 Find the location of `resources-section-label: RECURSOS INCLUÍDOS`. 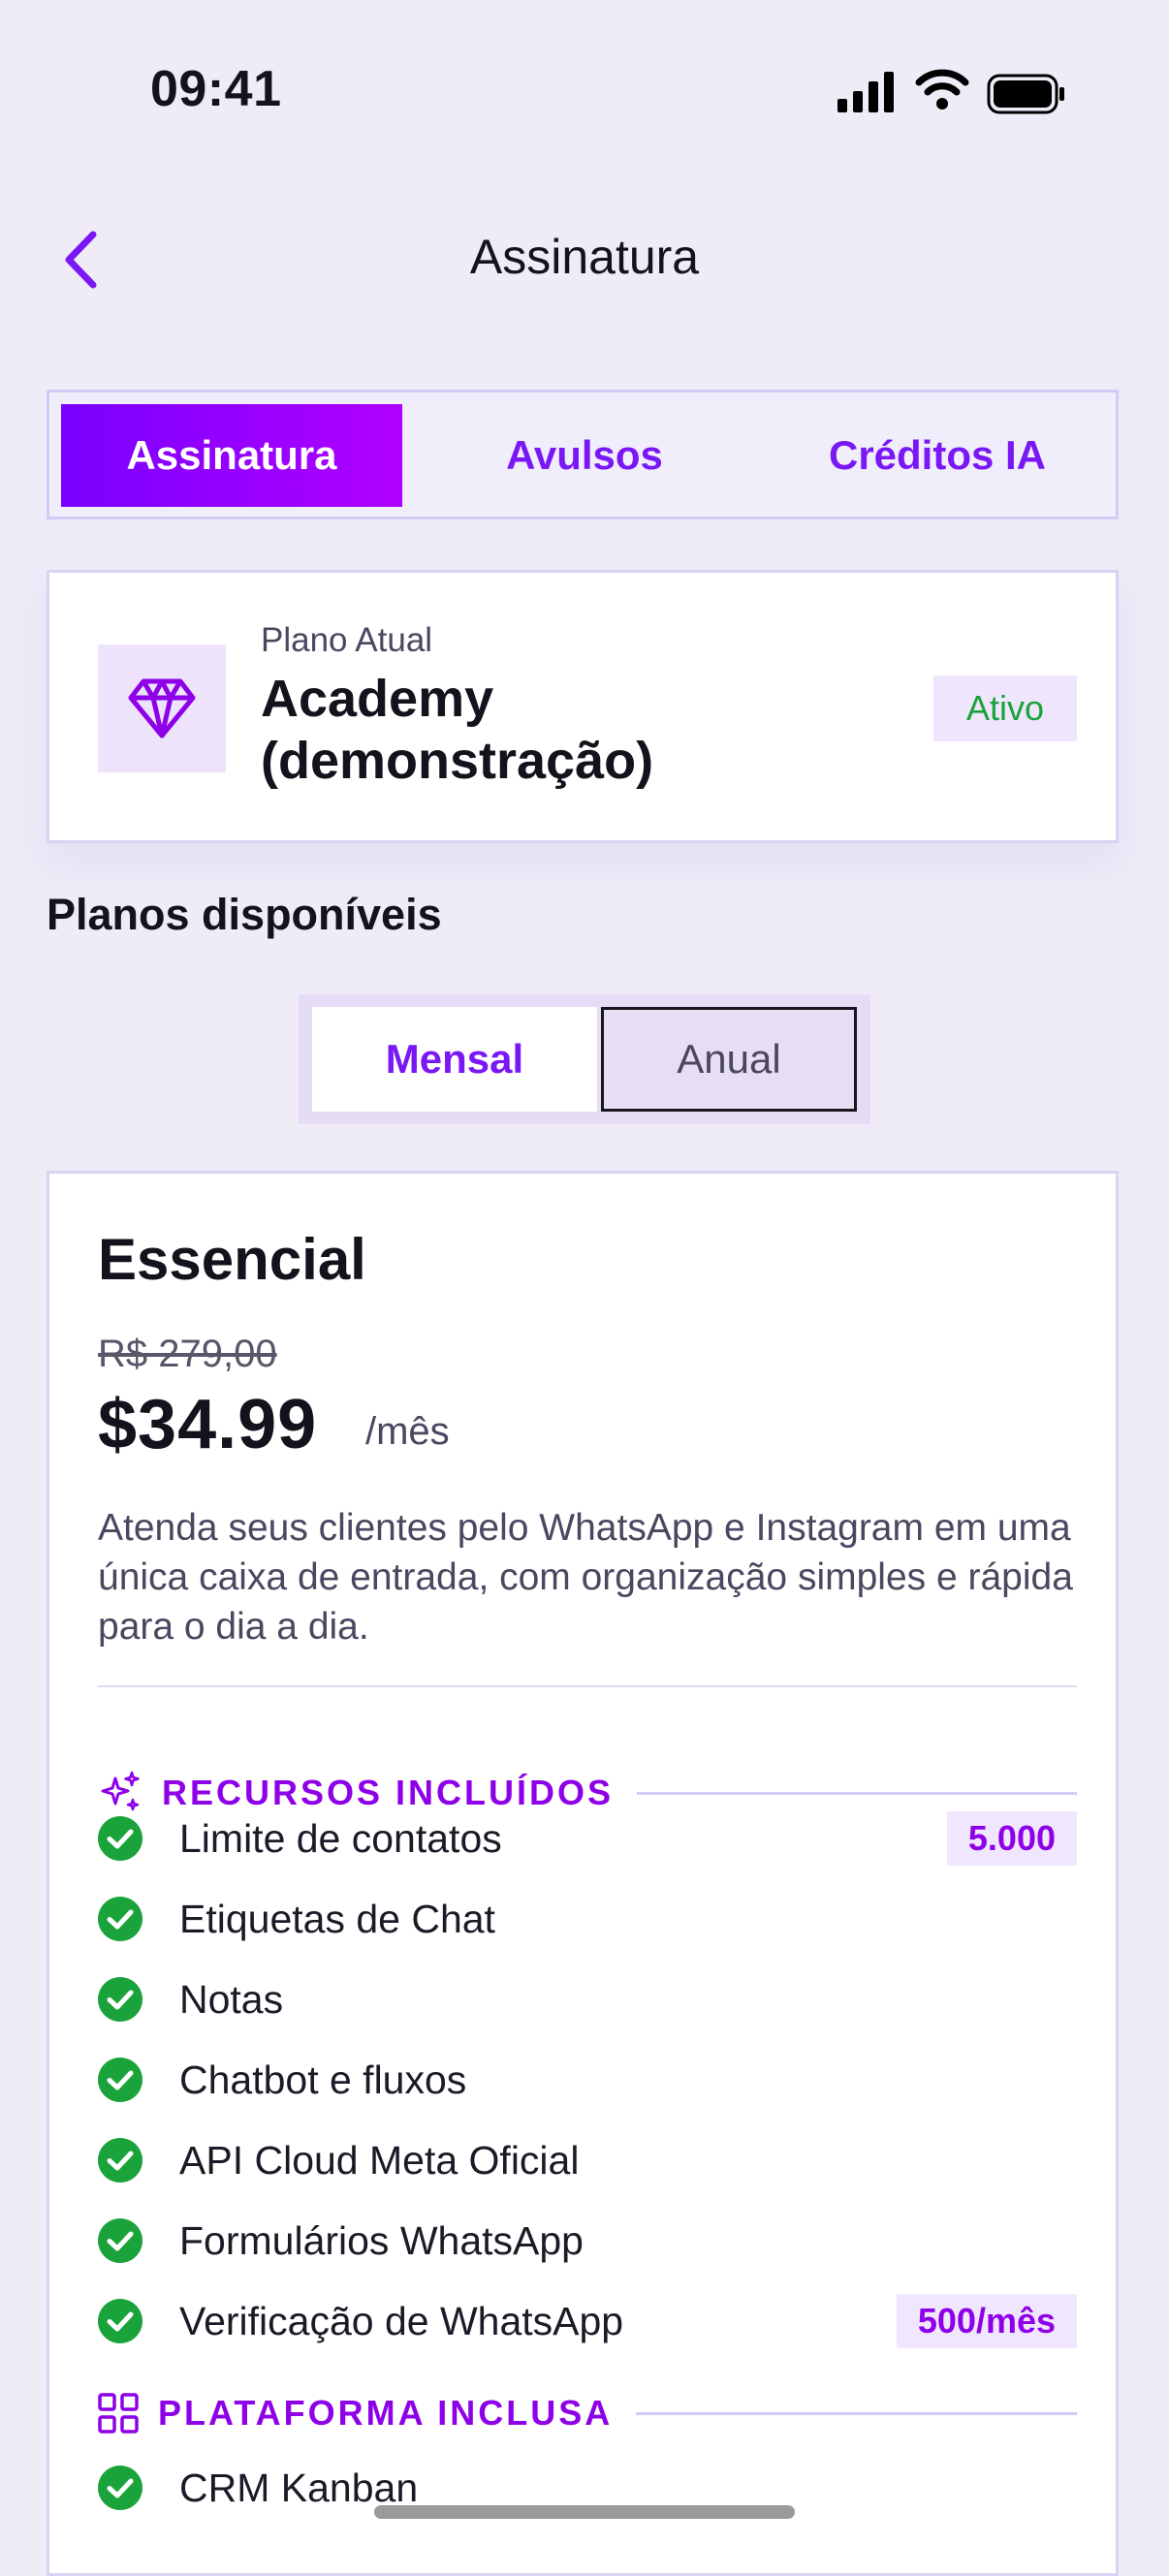

resources-section-label: RECURSOS INCLUÍDOS is located at coordinates (388, 1792).